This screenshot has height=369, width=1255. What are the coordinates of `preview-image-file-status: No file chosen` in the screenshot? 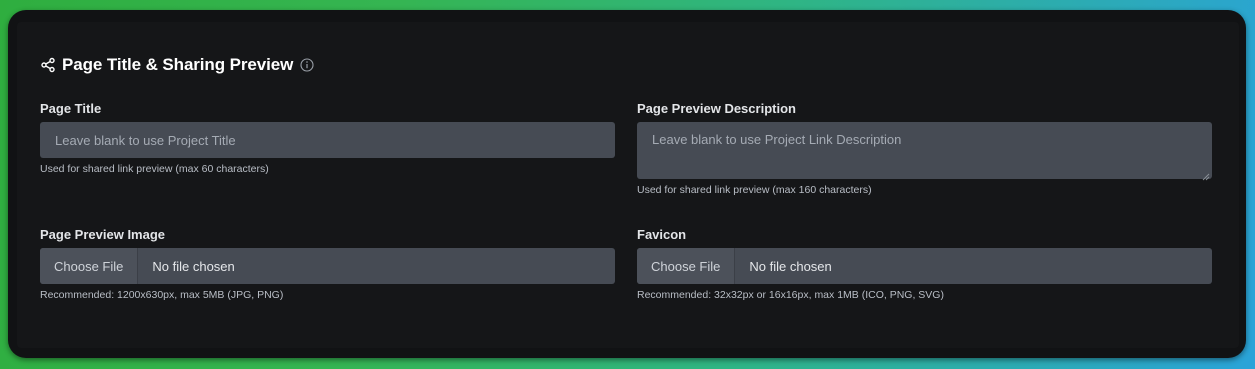 It's located at (193, 266).